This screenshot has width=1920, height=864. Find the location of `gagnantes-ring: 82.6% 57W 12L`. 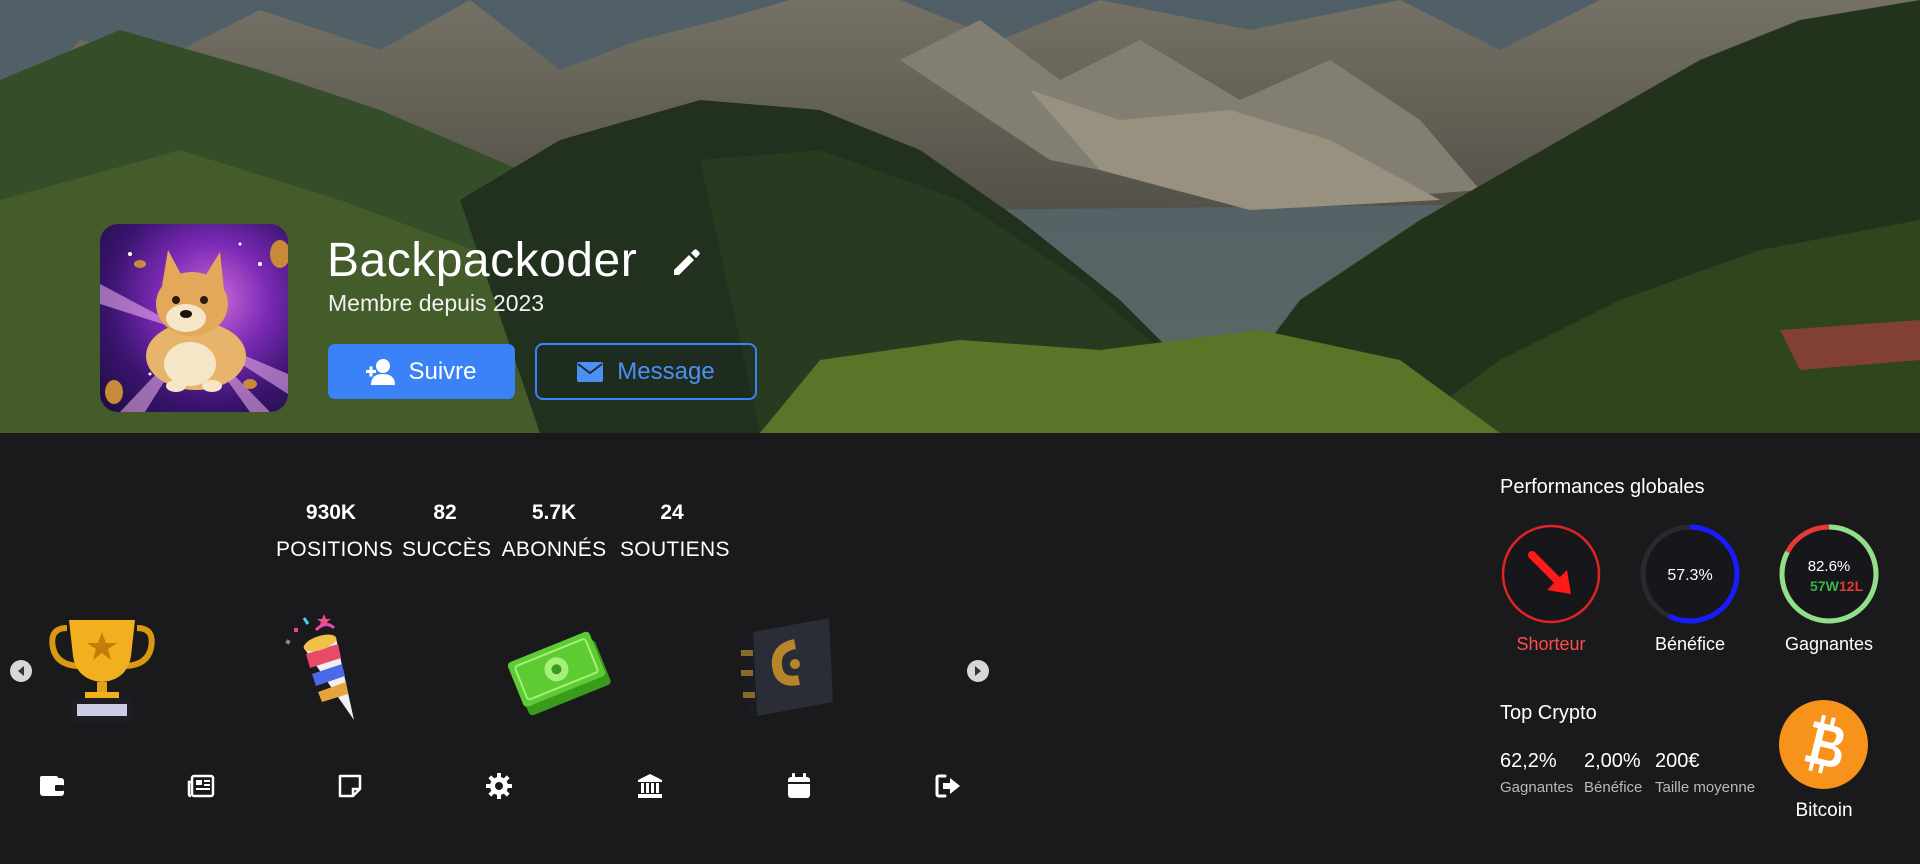

gagnantes-ring: 82.6% 57W 12L is located at coordinates (1829, 574).